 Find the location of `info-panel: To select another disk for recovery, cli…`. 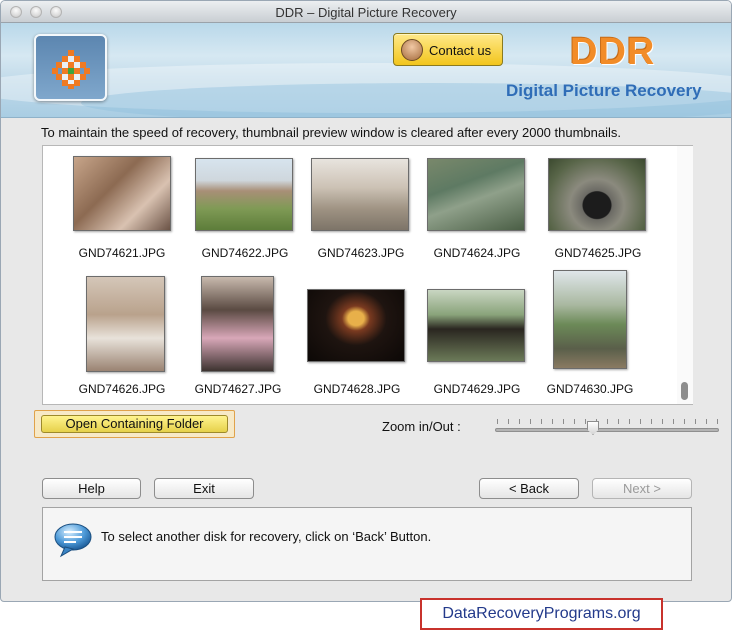

info-panel: To select another disk for recovery, cli… is located at coordinates (367, 544).